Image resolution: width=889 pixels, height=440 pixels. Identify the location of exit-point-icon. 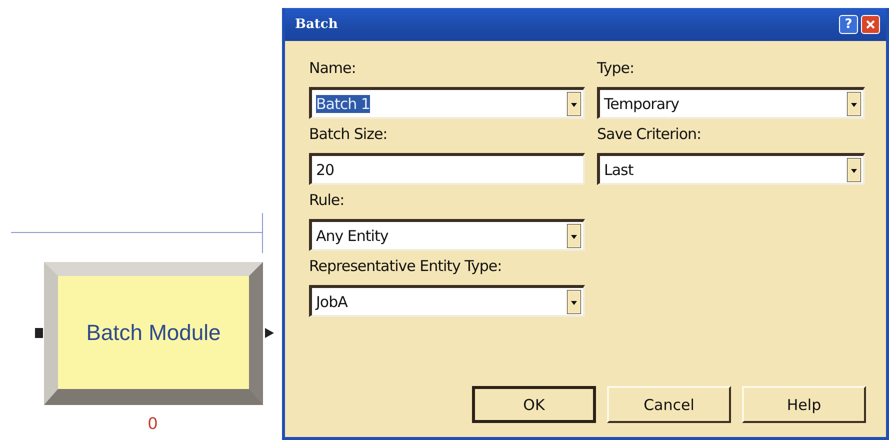
(269, 333).